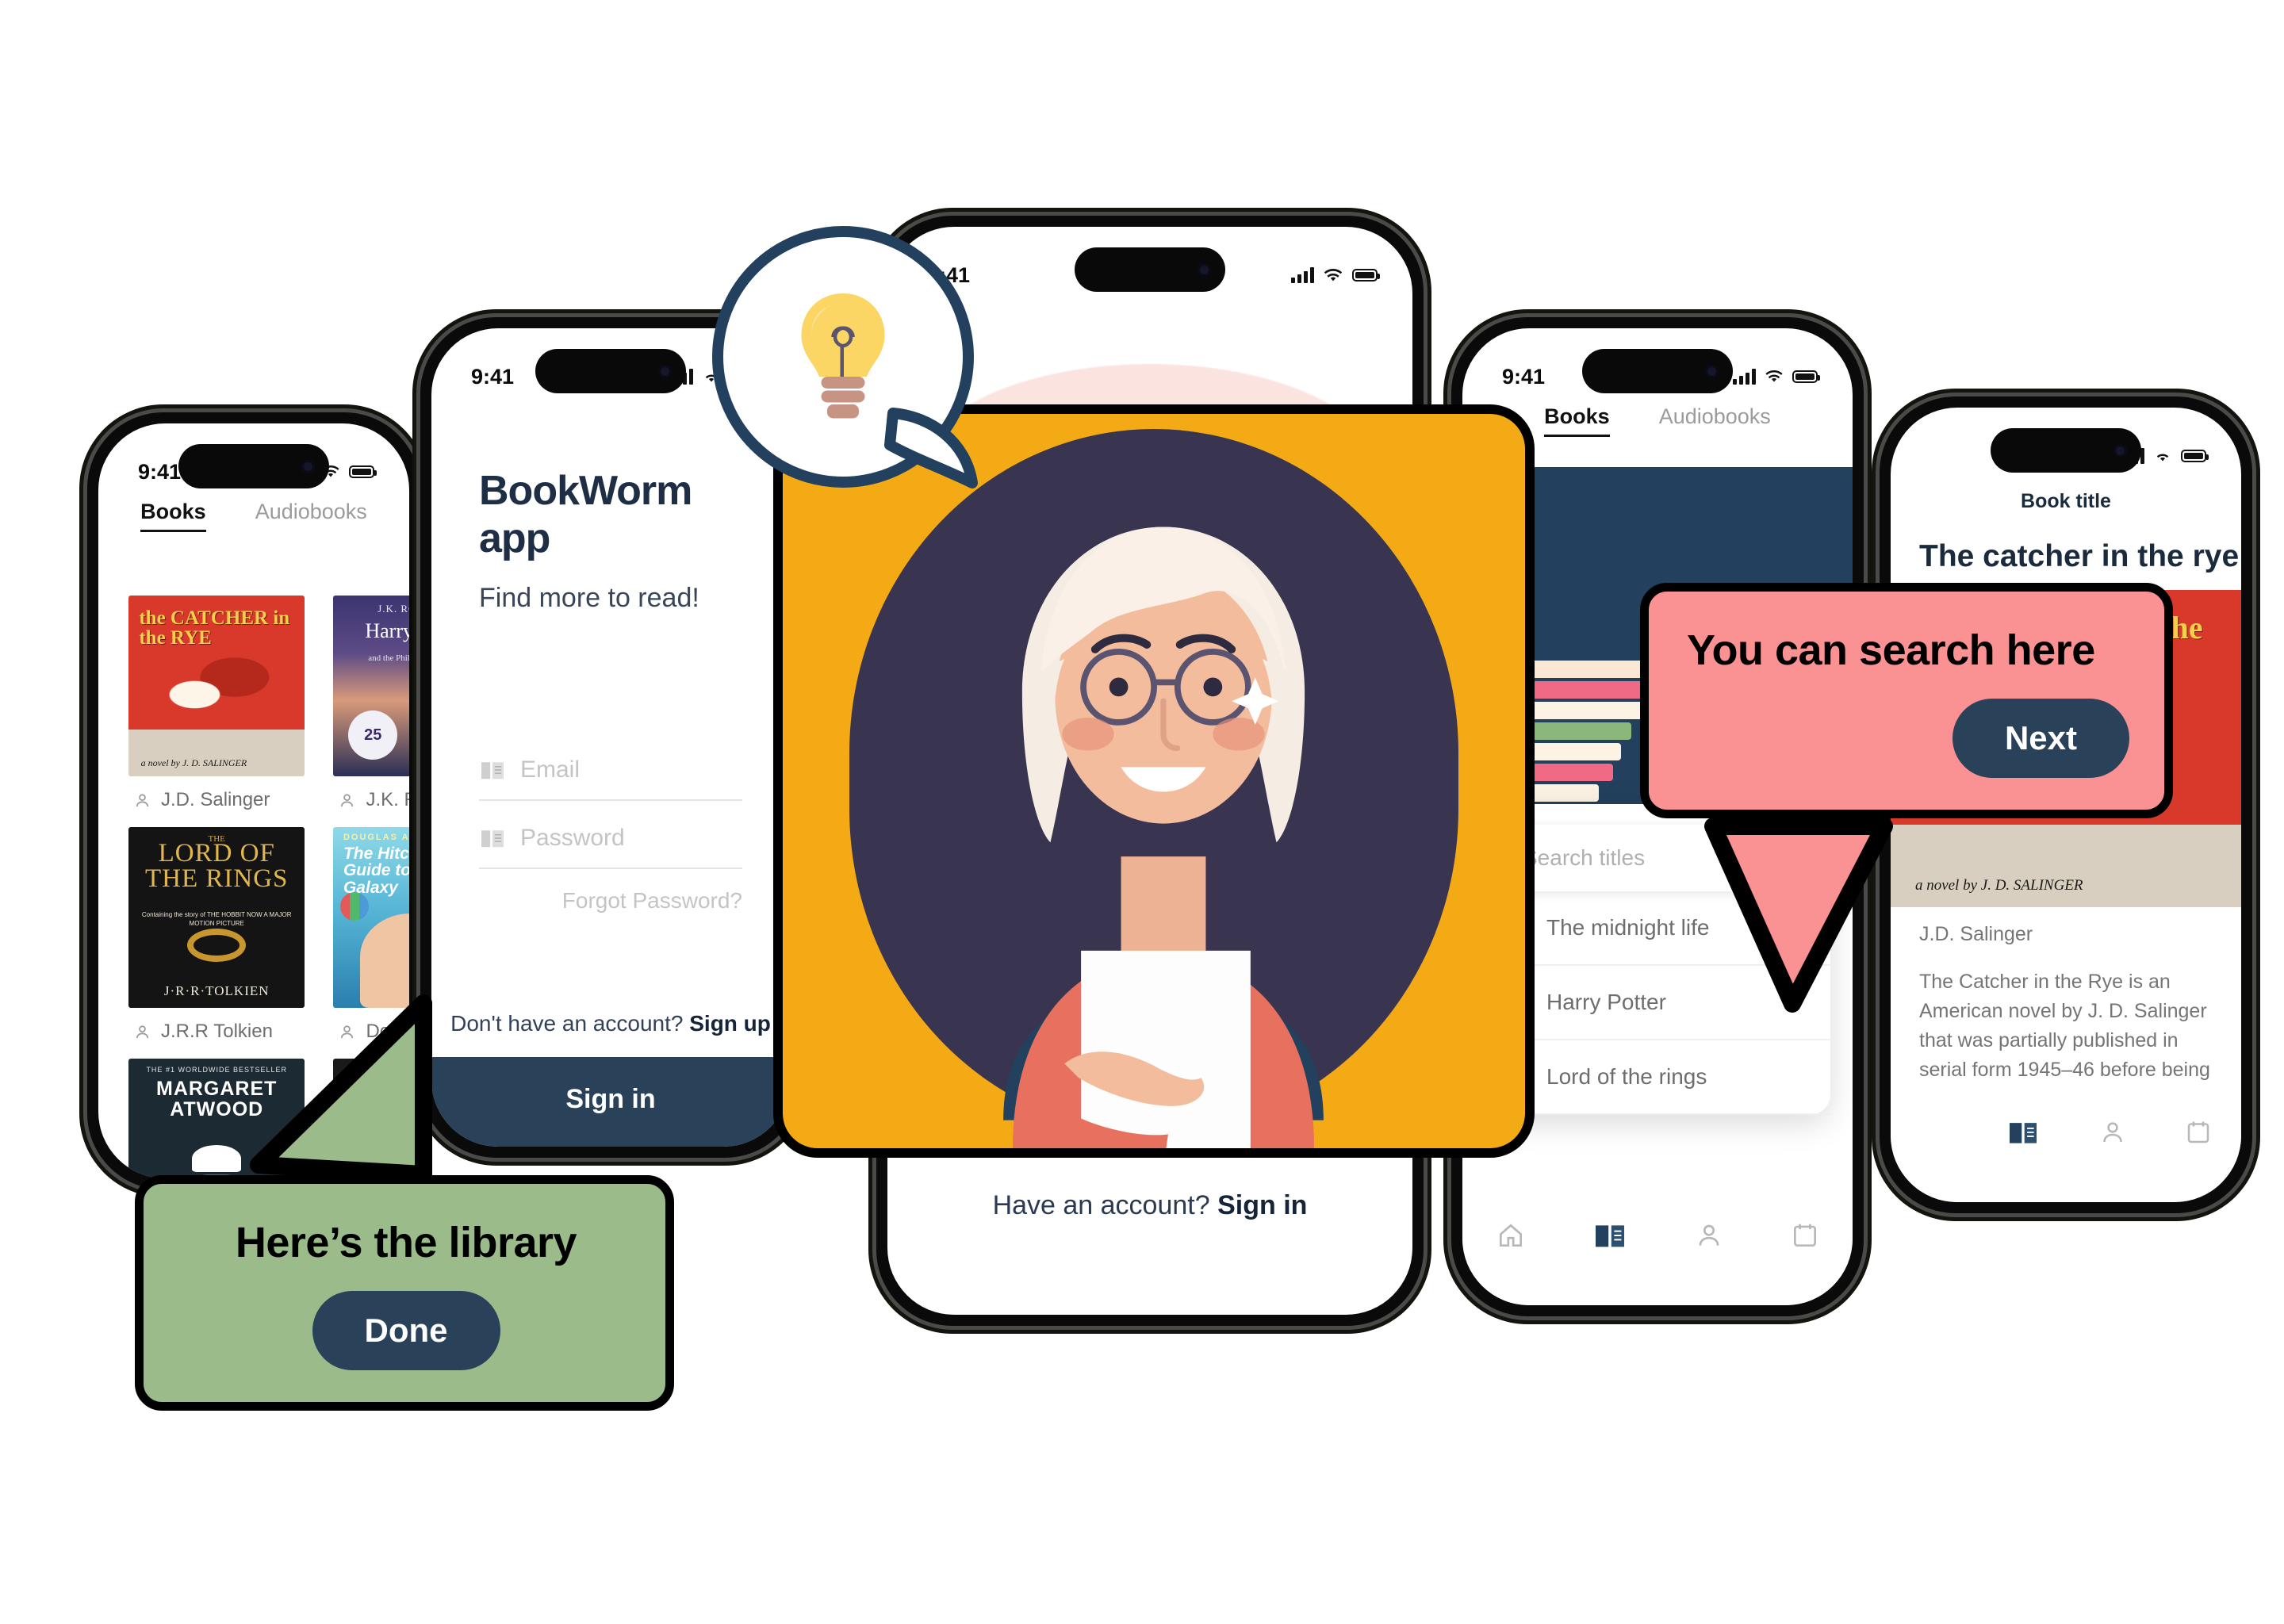 The width and height of the screenshot is (2284, 1624). I want to click on cover-brand: DOUGLAS ADAMS, so click(376, 837).